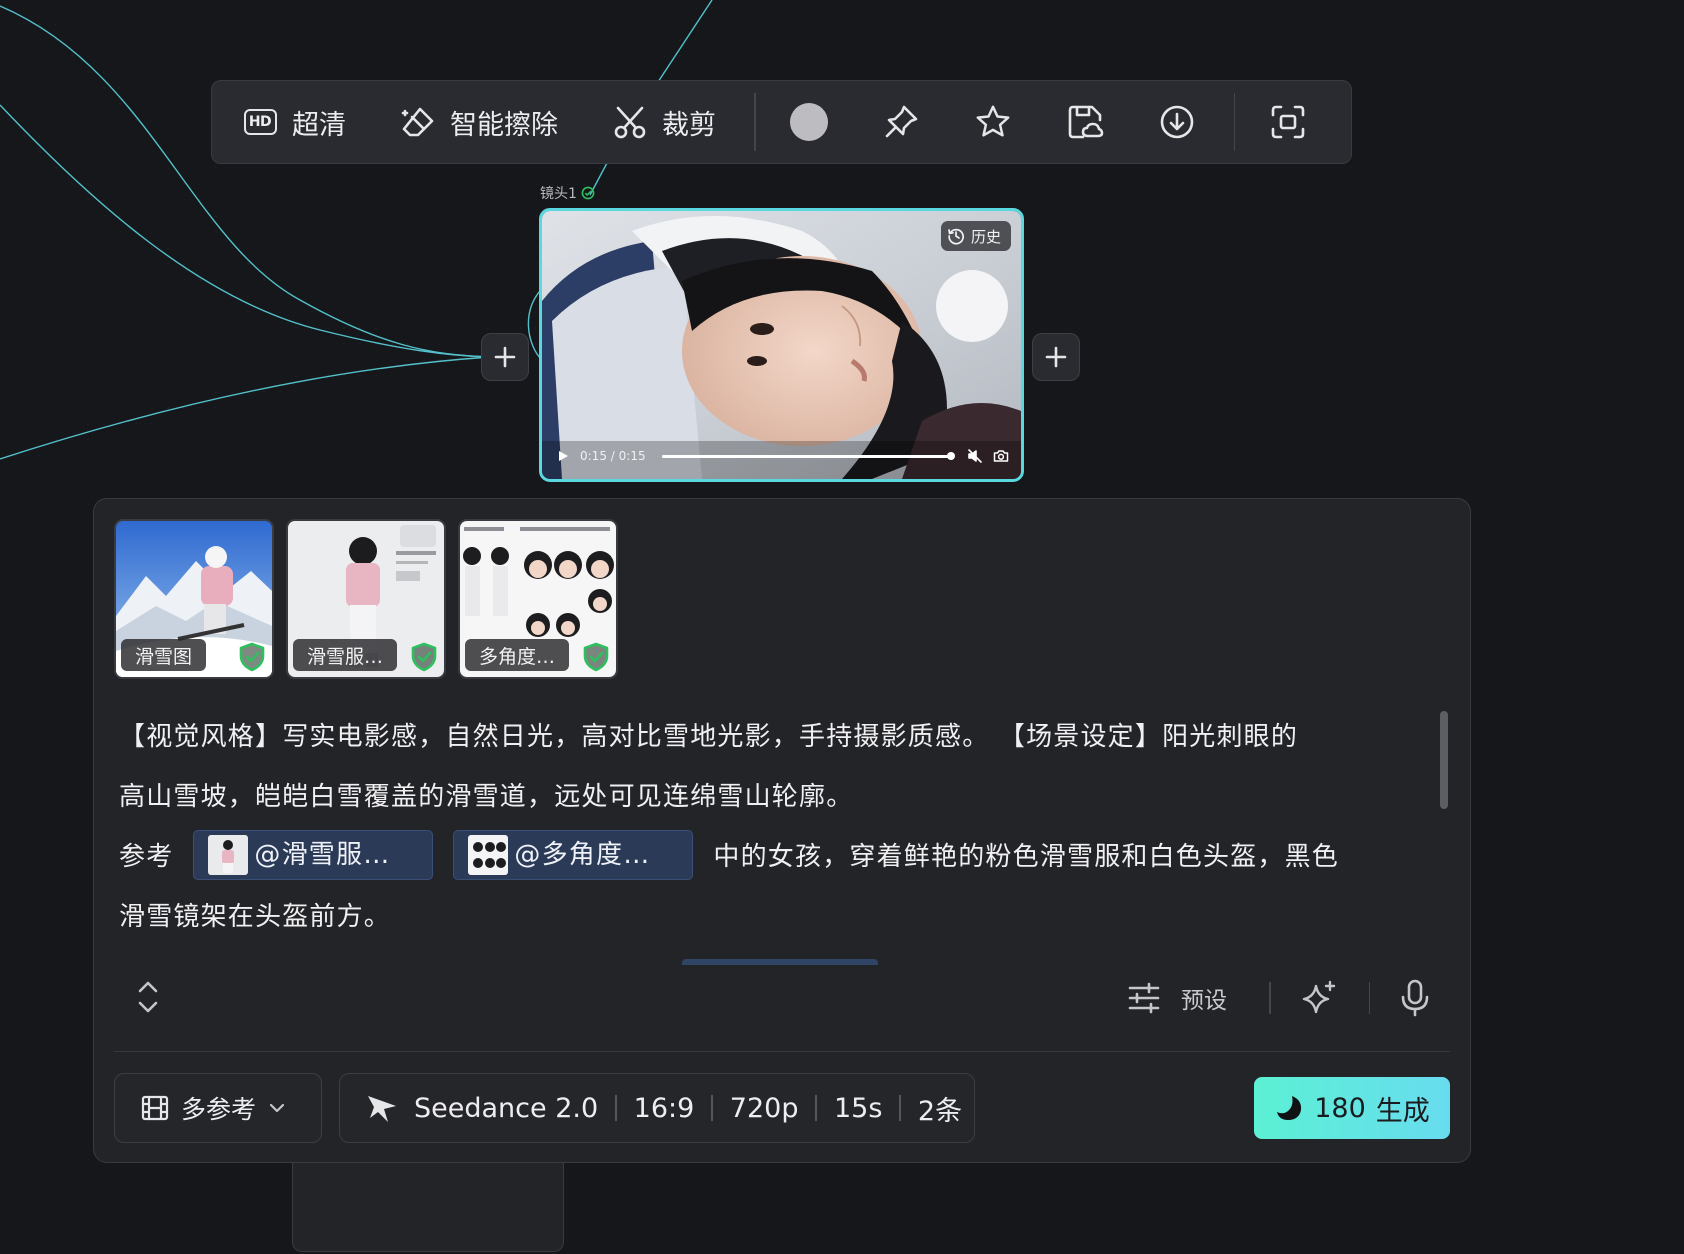 This screenshot has width=1684, height=1254. Describe the element at coordinates (985, 236) in the screenshot. I see `history-label: 历史` at that location.